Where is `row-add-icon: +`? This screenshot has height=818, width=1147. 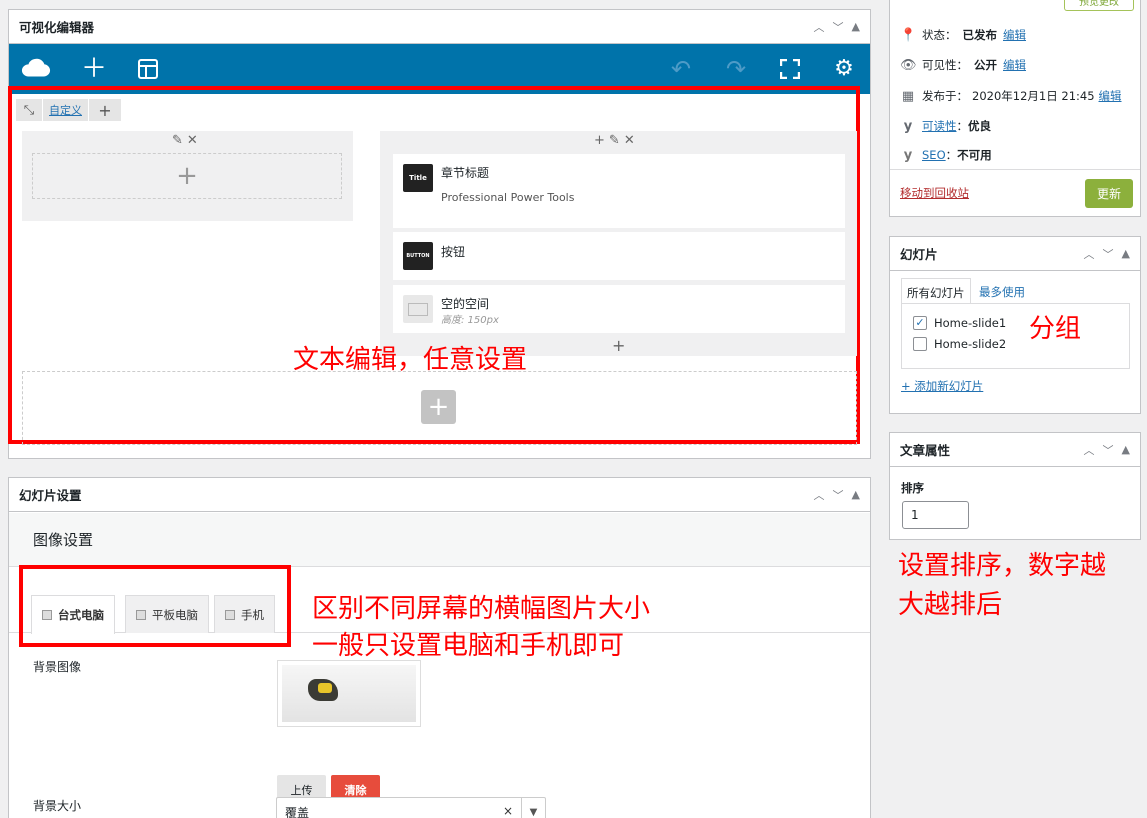
row-add-icon: + is located at coordinates (105, 110).